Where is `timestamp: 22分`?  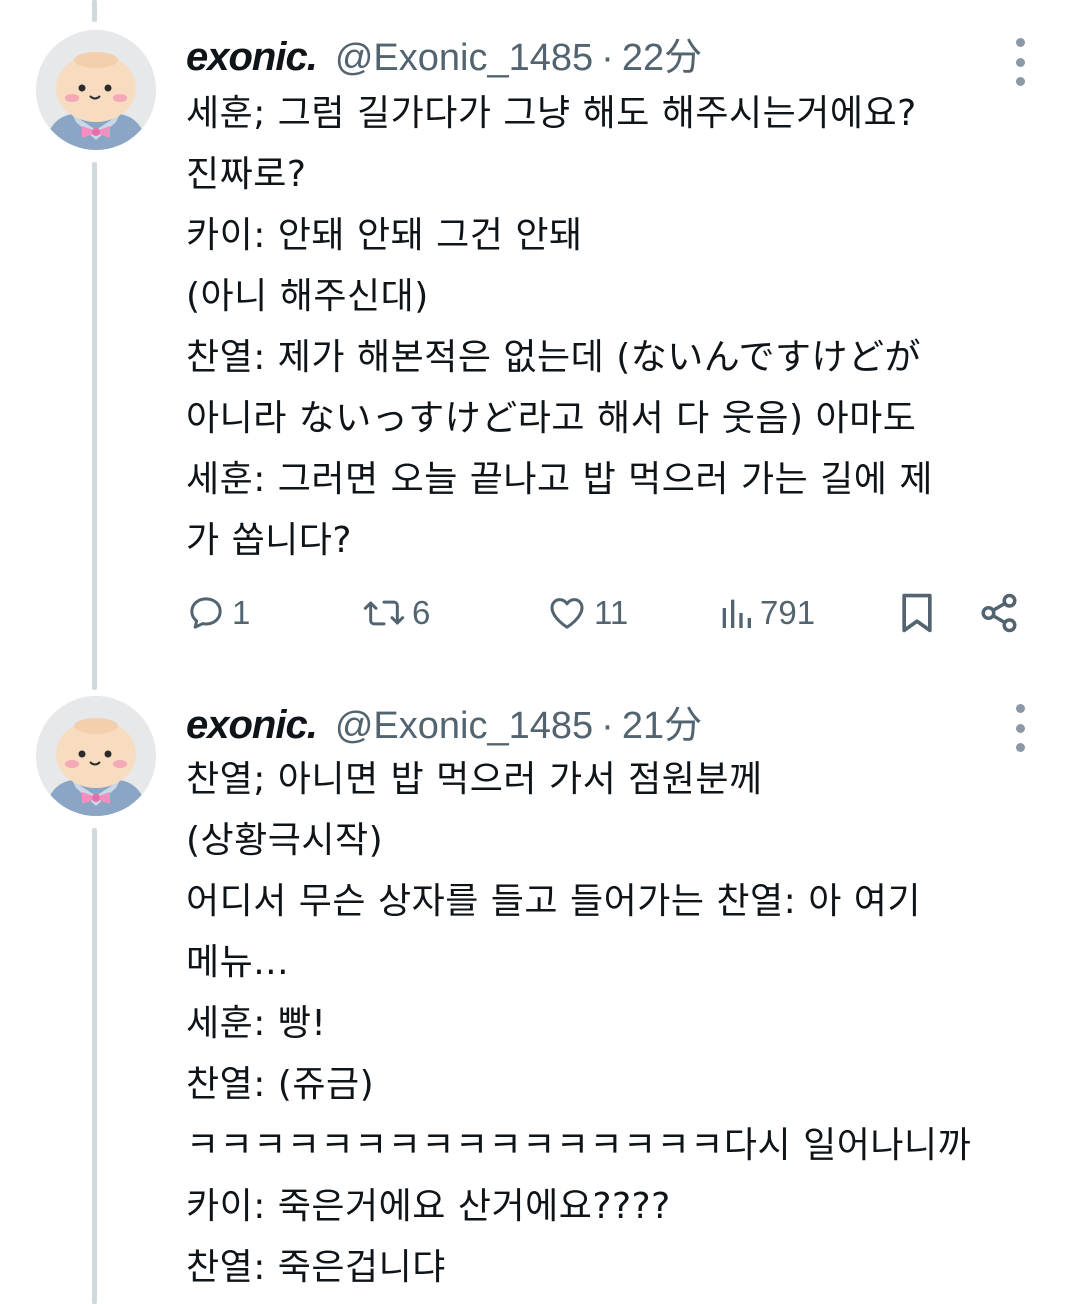 timestamp: 22分 is located at coordinates (662, 53).